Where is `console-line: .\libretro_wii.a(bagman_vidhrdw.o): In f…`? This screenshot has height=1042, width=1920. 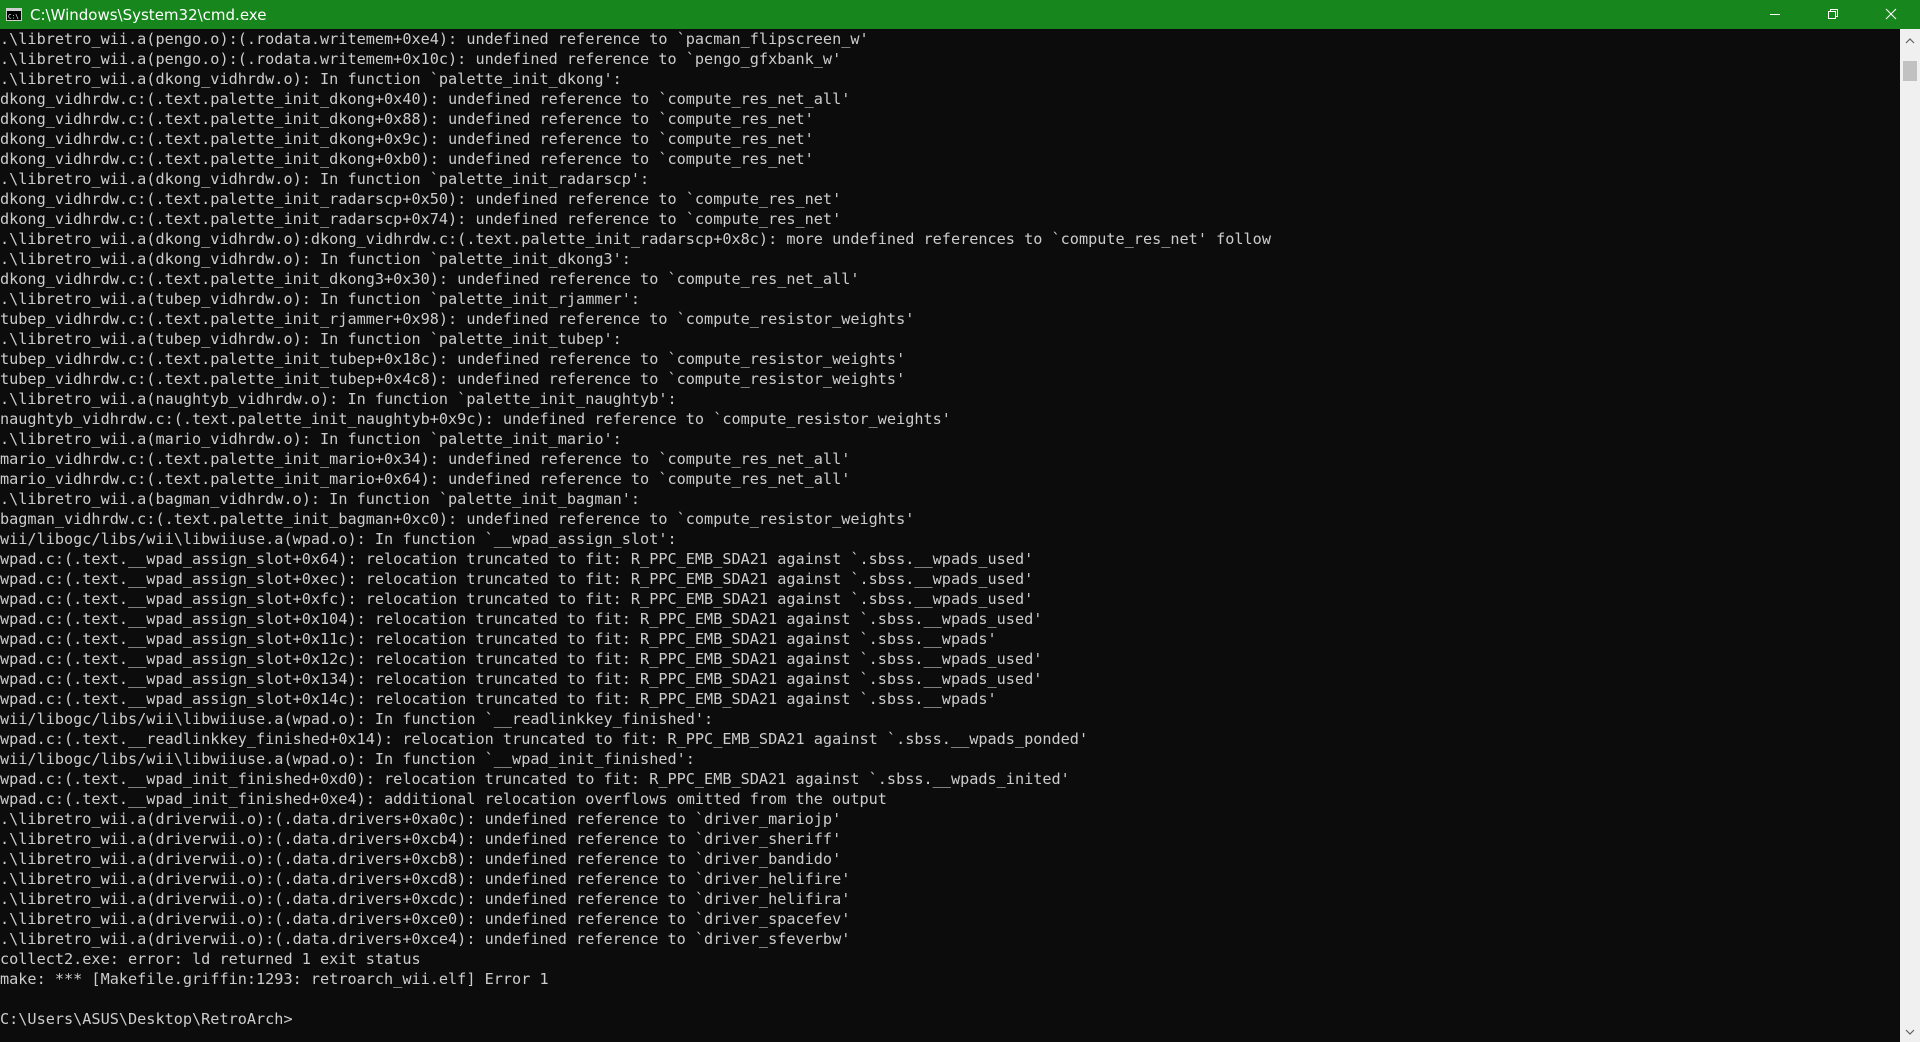
console-line: .\libretro_wii.a(bagman_vidhrdw.o): In f… is located at coordinates (320, 499).